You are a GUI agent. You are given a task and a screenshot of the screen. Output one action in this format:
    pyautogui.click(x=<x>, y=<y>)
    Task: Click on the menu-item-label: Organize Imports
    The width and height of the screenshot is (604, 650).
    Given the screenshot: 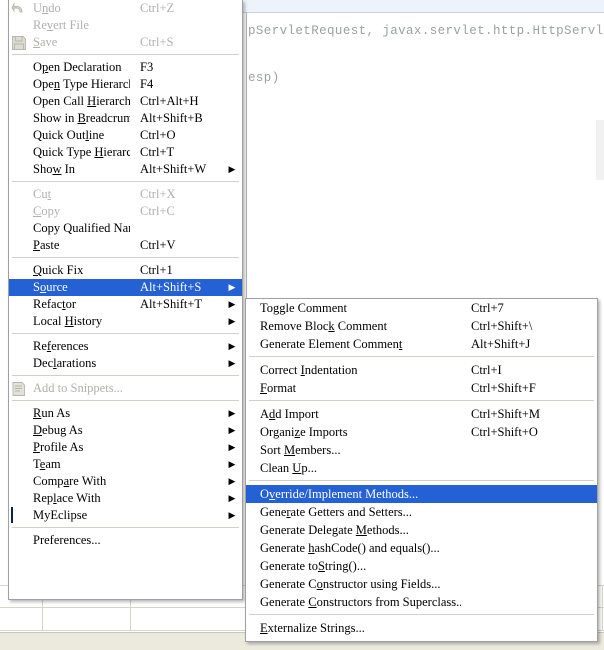 What is the action you would take?
    pyautogui.click(x=304, y=431)
    